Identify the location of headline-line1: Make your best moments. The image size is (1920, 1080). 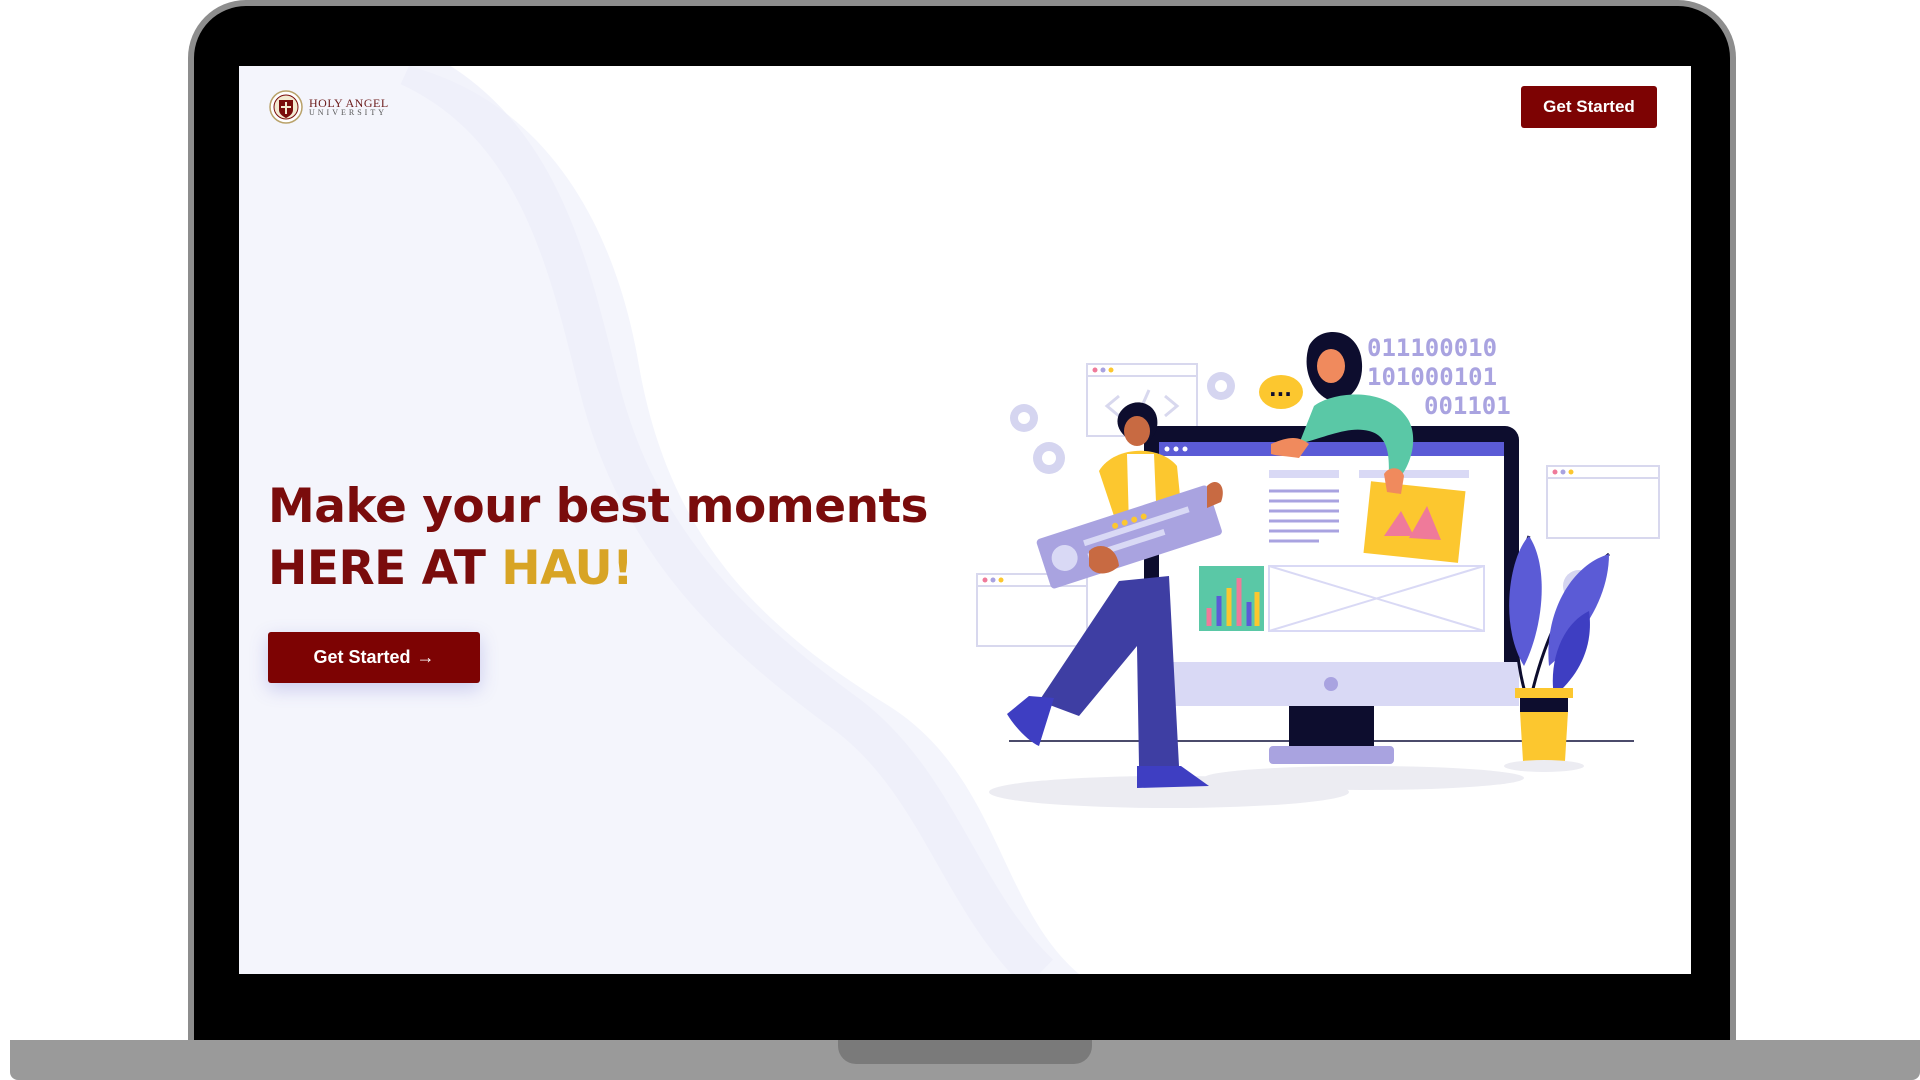
(598, 506).